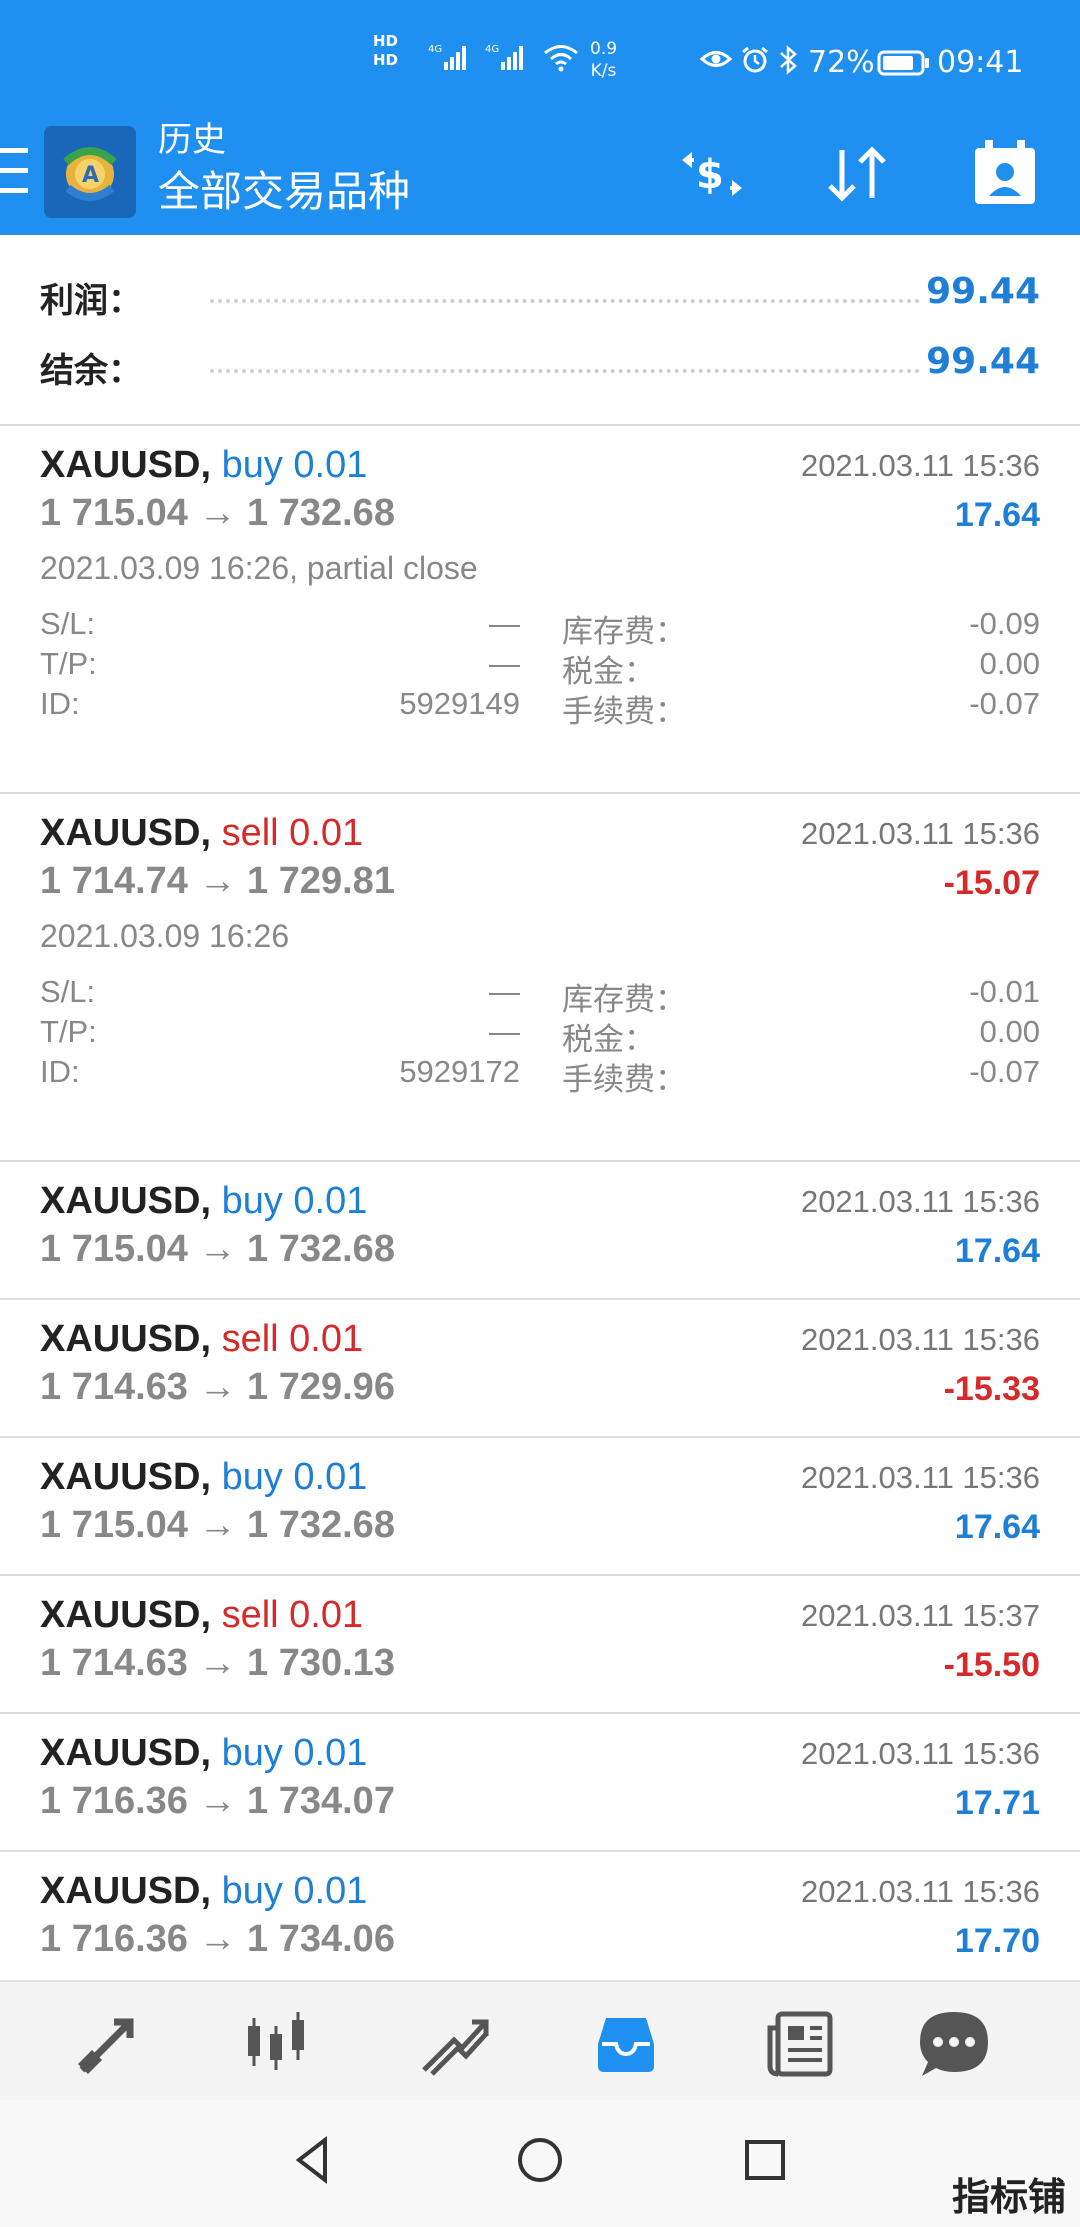  I want to click on speed-unit: K/s, so click(603, 71).